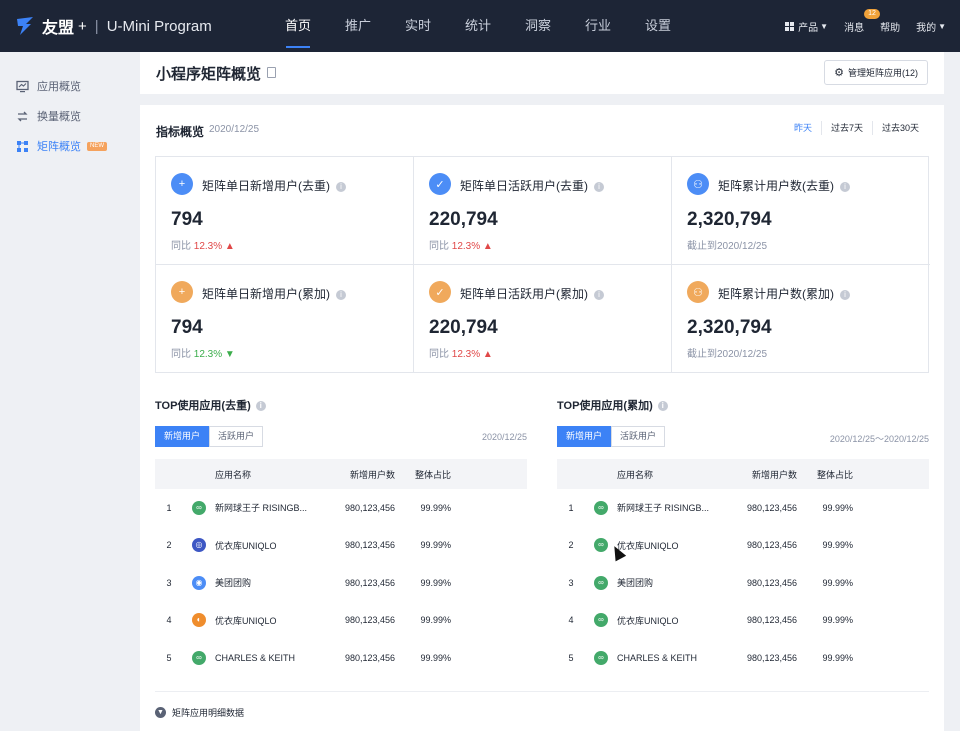 This screenshot has width=960, height=731. Describe the element at coordinates (229, 246) in the screenshot. I see `arrow-up-icon: ▲` at that location.